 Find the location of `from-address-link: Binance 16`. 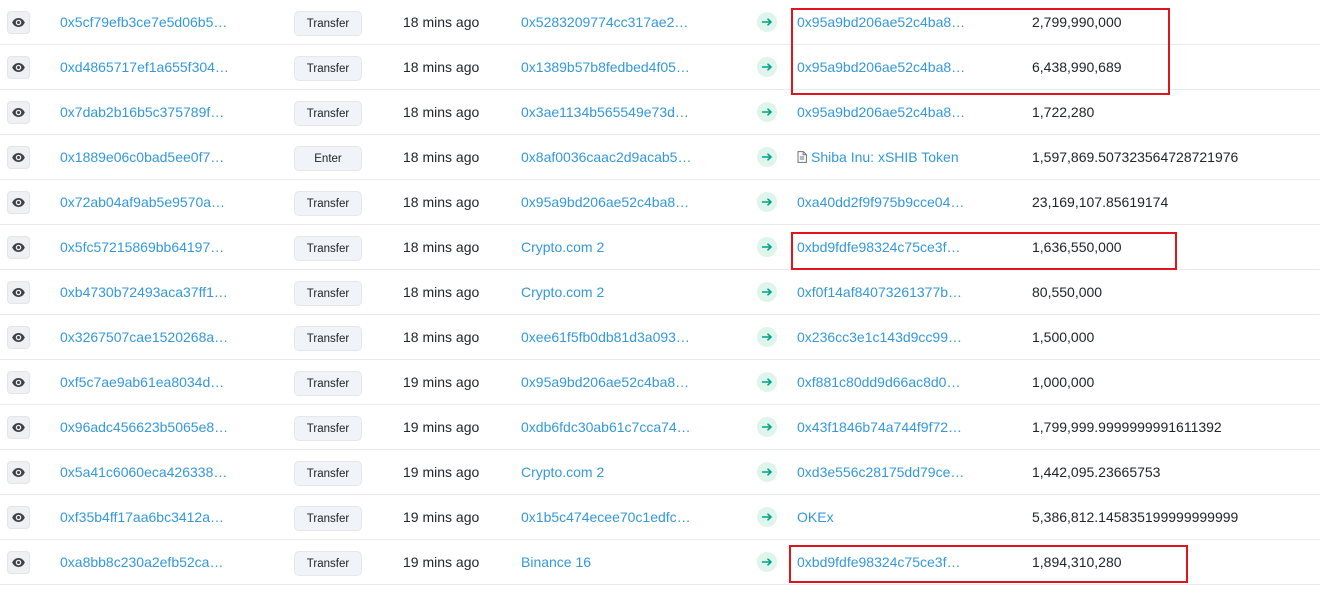

from-address-link: Binance 16 is located at coordinates (556, 562).